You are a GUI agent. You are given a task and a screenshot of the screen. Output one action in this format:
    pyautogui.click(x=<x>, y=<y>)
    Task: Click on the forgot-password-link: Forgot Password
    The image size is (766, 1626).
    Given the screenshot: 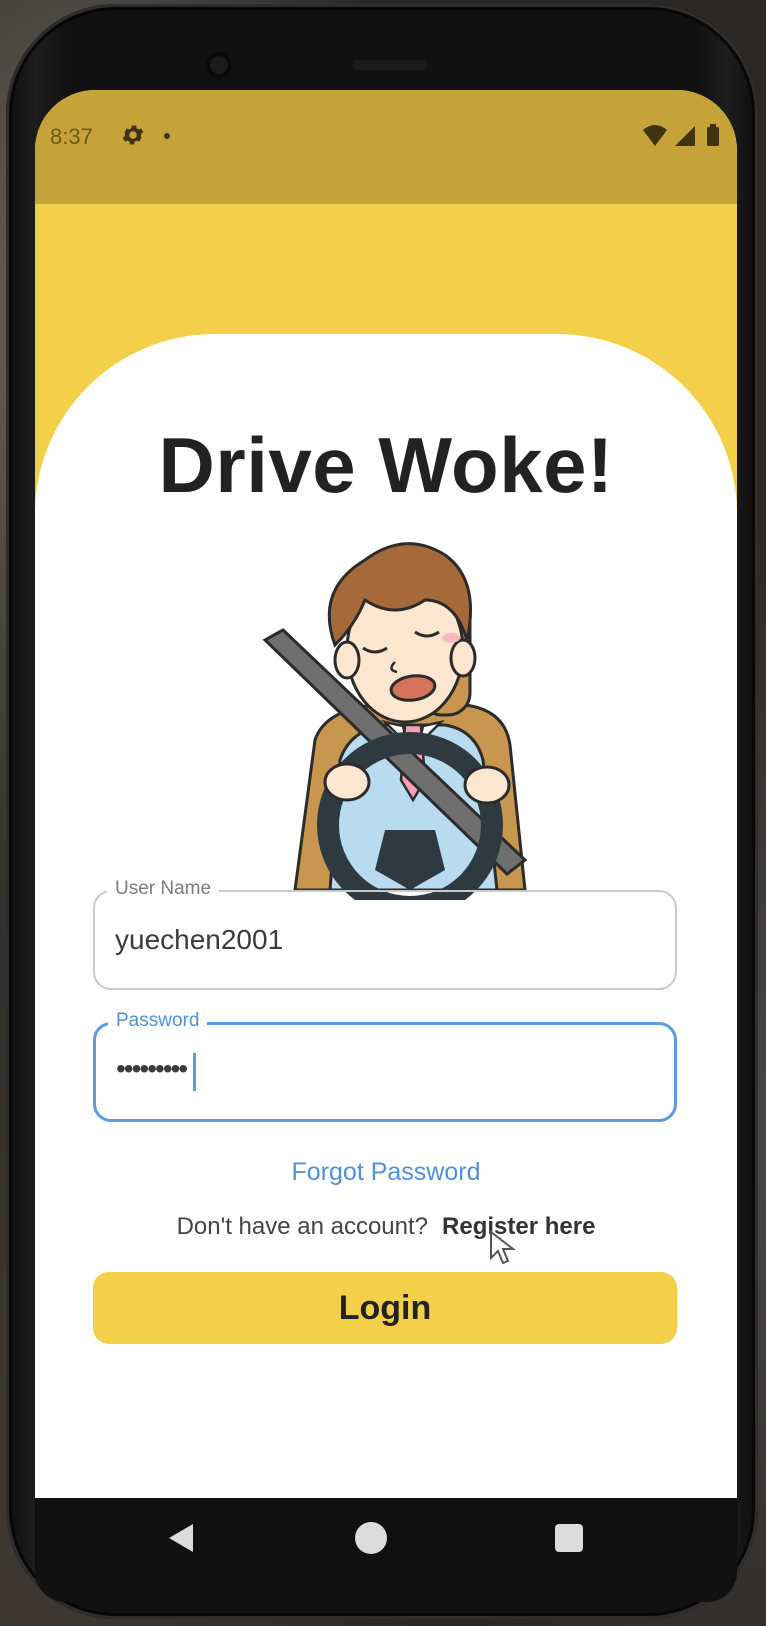 What is the action you would take?
    pyautogui.click(x=386, y=1172)
    